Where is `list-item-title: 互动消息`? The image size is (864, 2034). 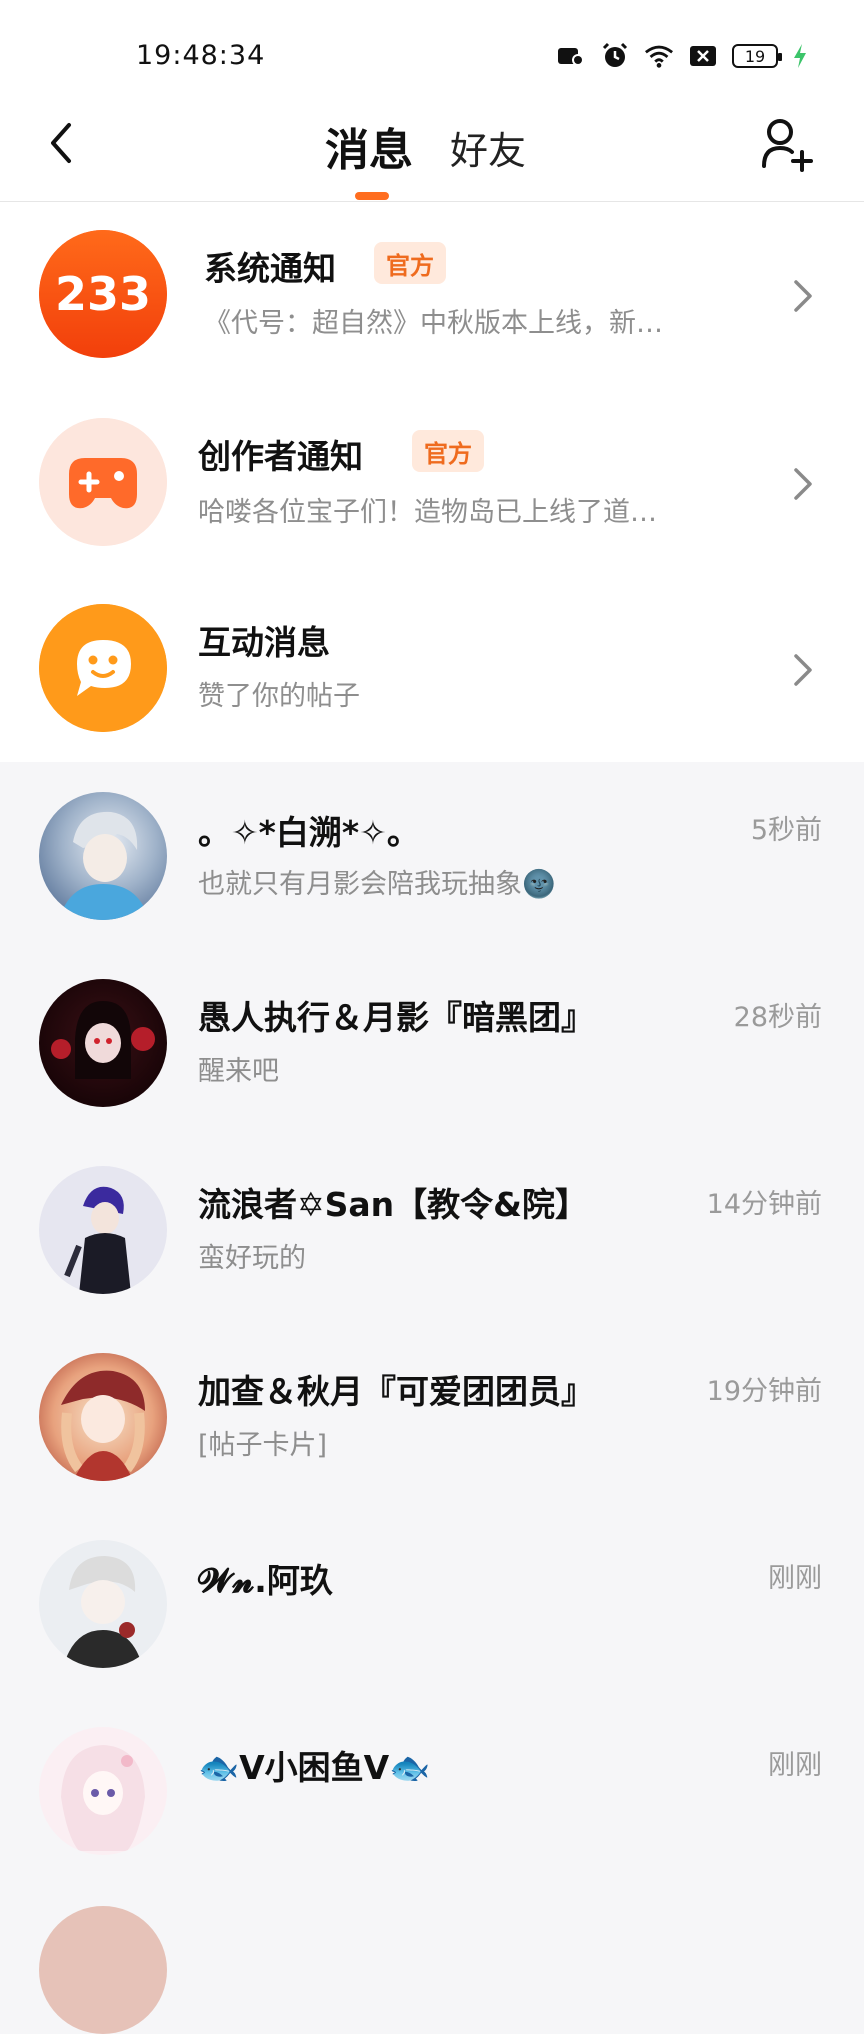 list-item-title: 互动消息 is located at coordinates (264, 642).